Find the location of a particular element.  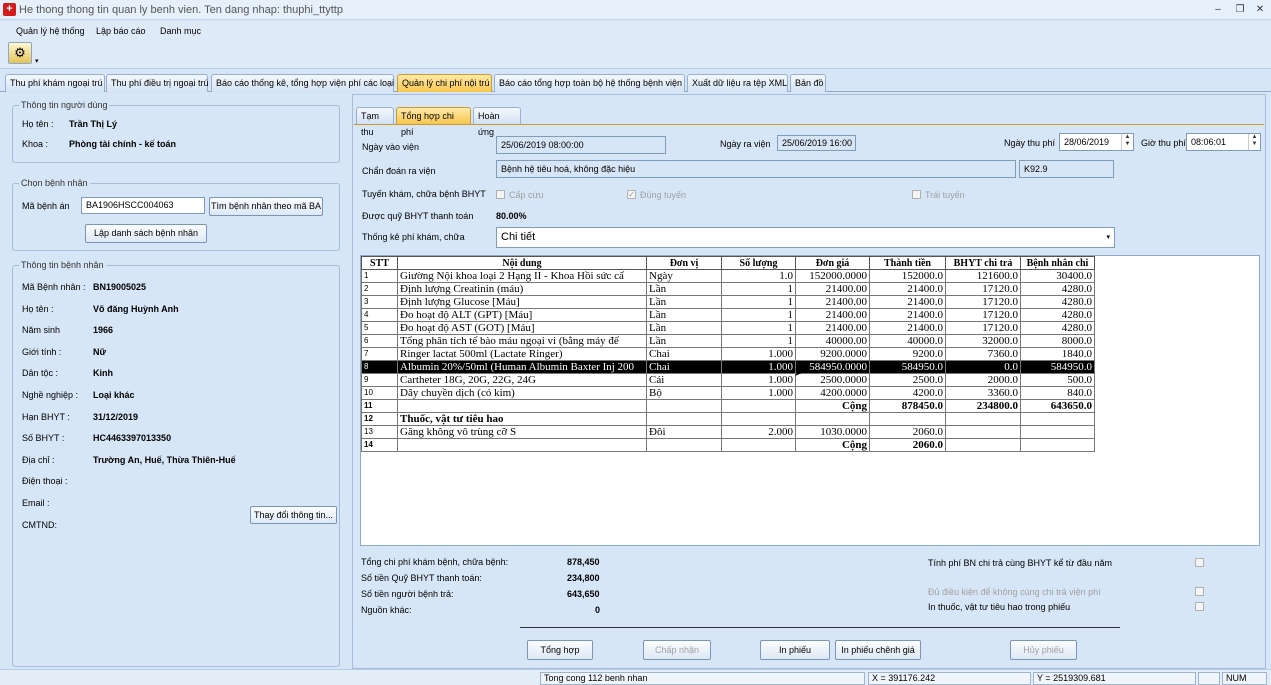

subtab-tong-hop-chi-phi: Tổng hợp chi phí is located at coordinates (433, 122).